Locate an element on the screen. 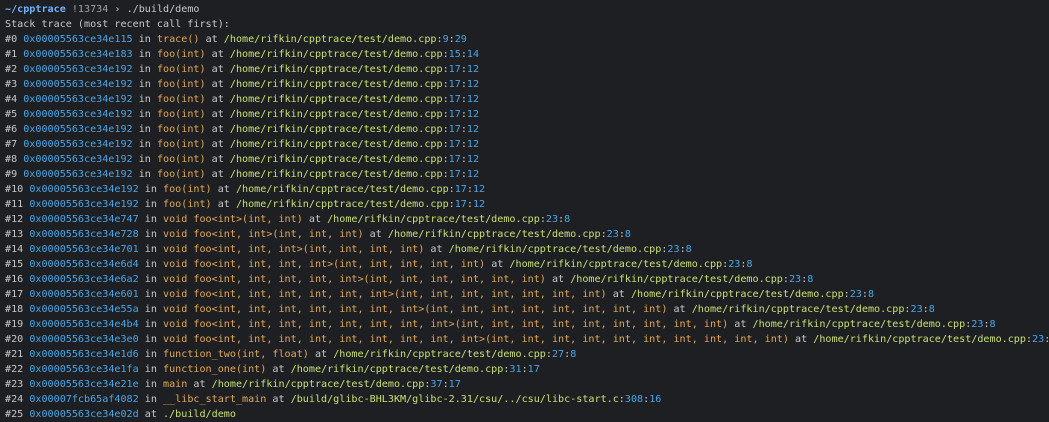 This screenshot has width=1049, height=422. frame-index: #6 is located at coordinates (11, 129).